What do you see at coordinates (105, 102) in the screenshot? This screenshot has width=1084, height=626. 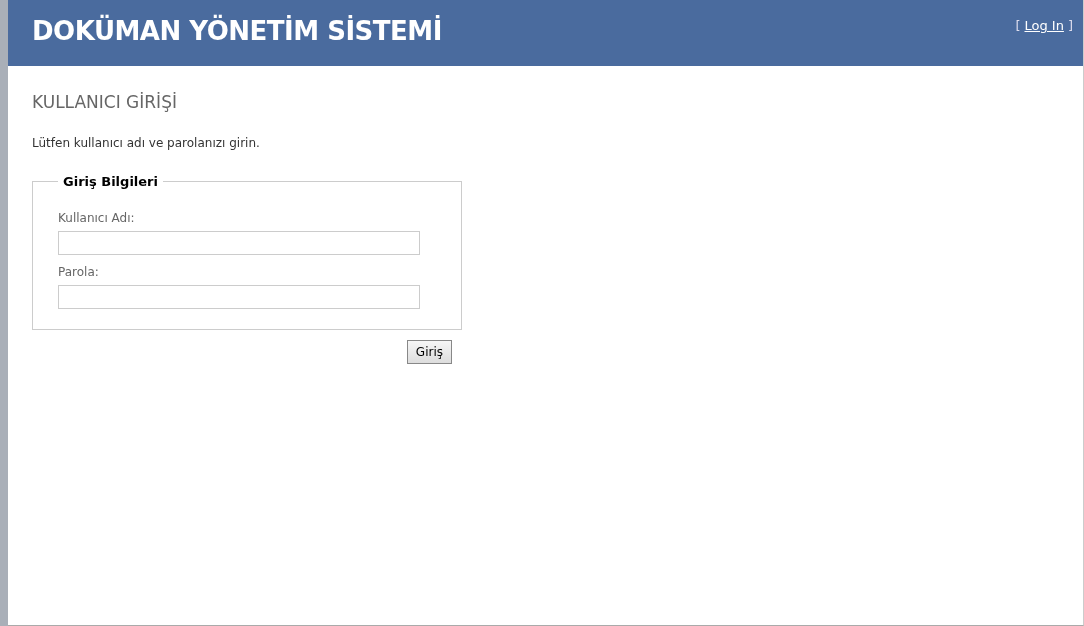 I see `page-heading: KULLANICI GİRİŞİ` at bounding box center [105, 102].